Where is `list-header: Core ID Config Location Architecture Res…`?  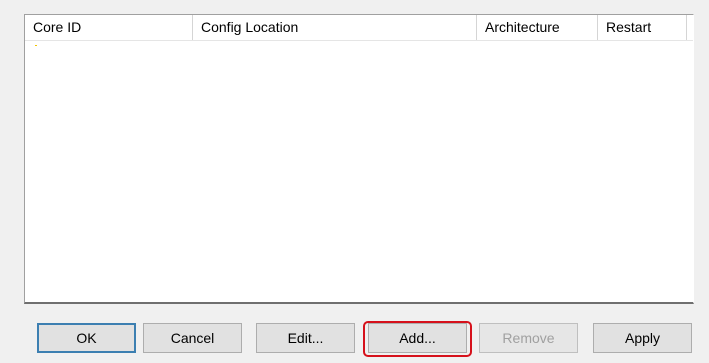
list-header: Core ID Config Location Architecture Res… is located at coordinates (359, 28).